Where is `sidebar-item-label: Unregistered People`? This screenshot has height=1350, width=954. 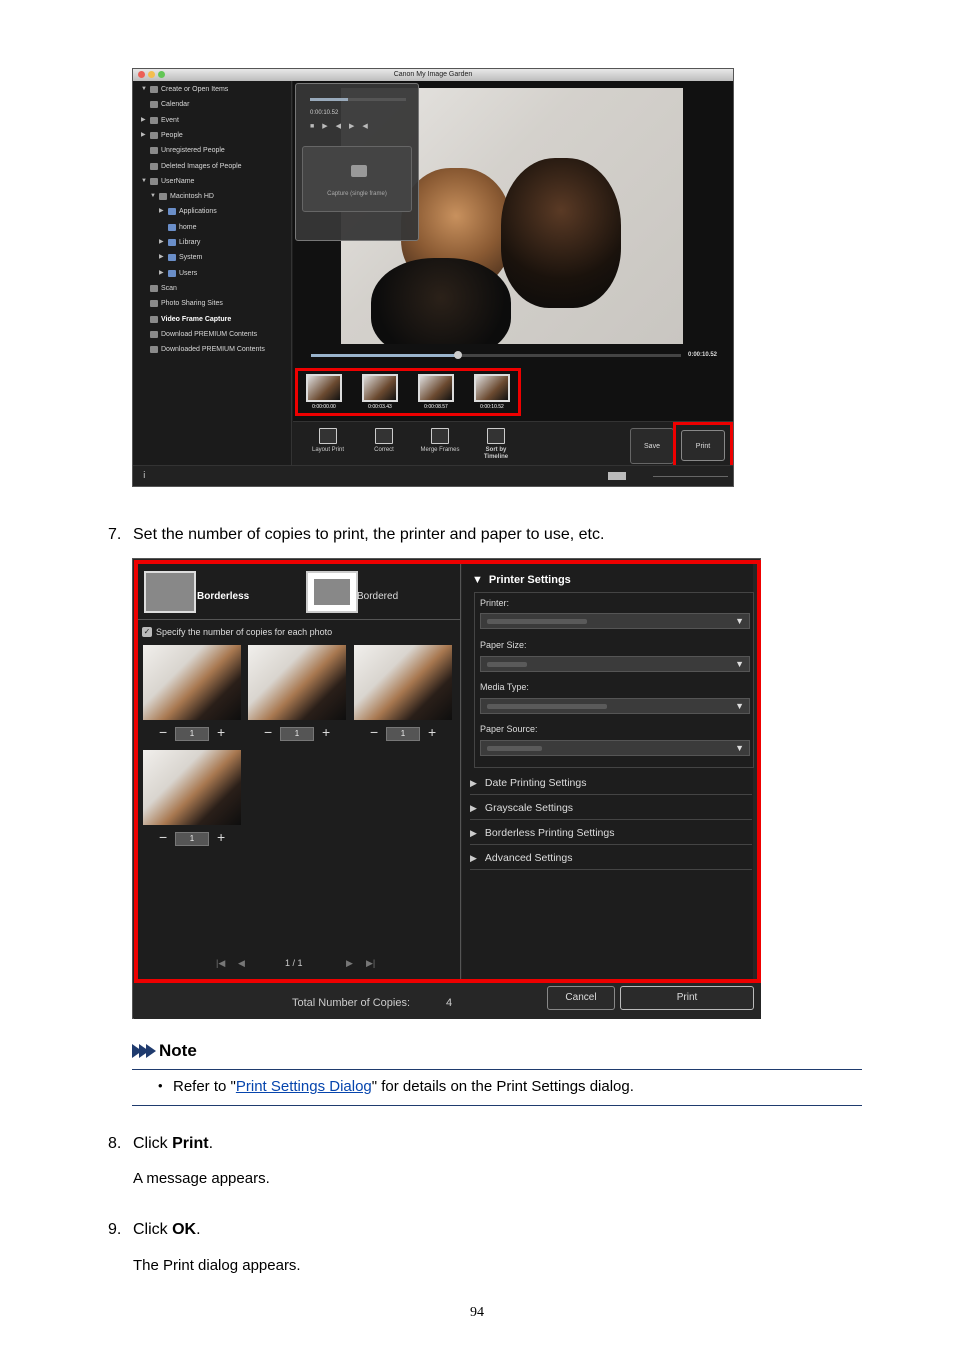 sidebar-item-label: Unregistered People is located at coordinates (193, 151).